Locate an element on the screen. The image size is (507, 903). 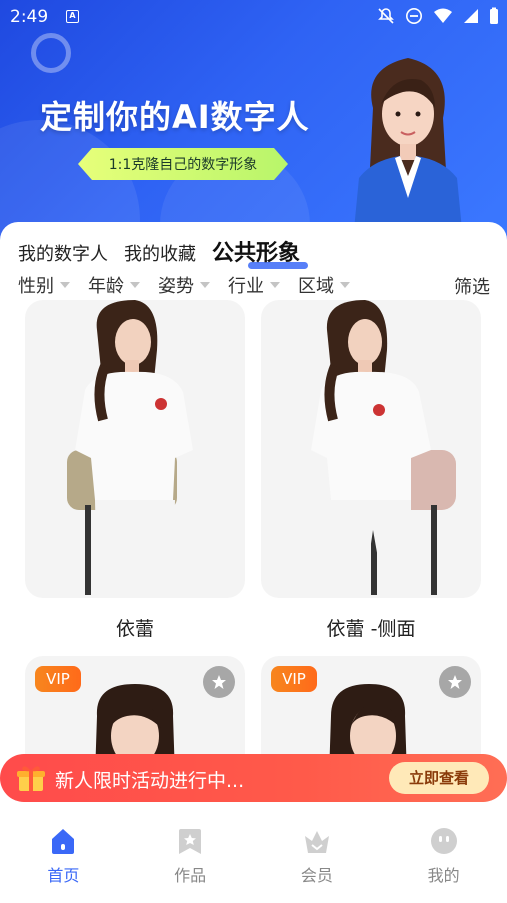
card-title: 依蕾 -侧面 is located at coordinates (371, 629).